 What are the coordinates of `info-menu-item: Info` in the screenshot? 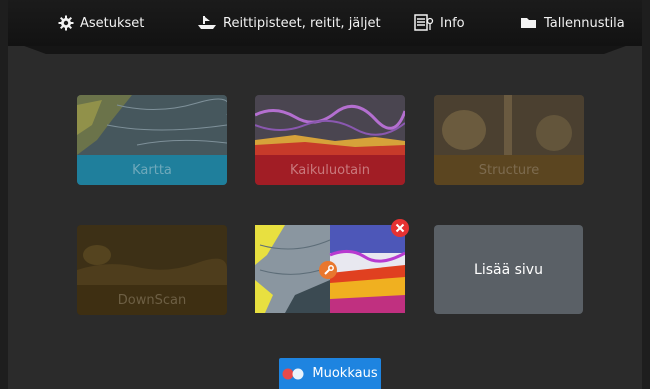 It's located at (439, 23).